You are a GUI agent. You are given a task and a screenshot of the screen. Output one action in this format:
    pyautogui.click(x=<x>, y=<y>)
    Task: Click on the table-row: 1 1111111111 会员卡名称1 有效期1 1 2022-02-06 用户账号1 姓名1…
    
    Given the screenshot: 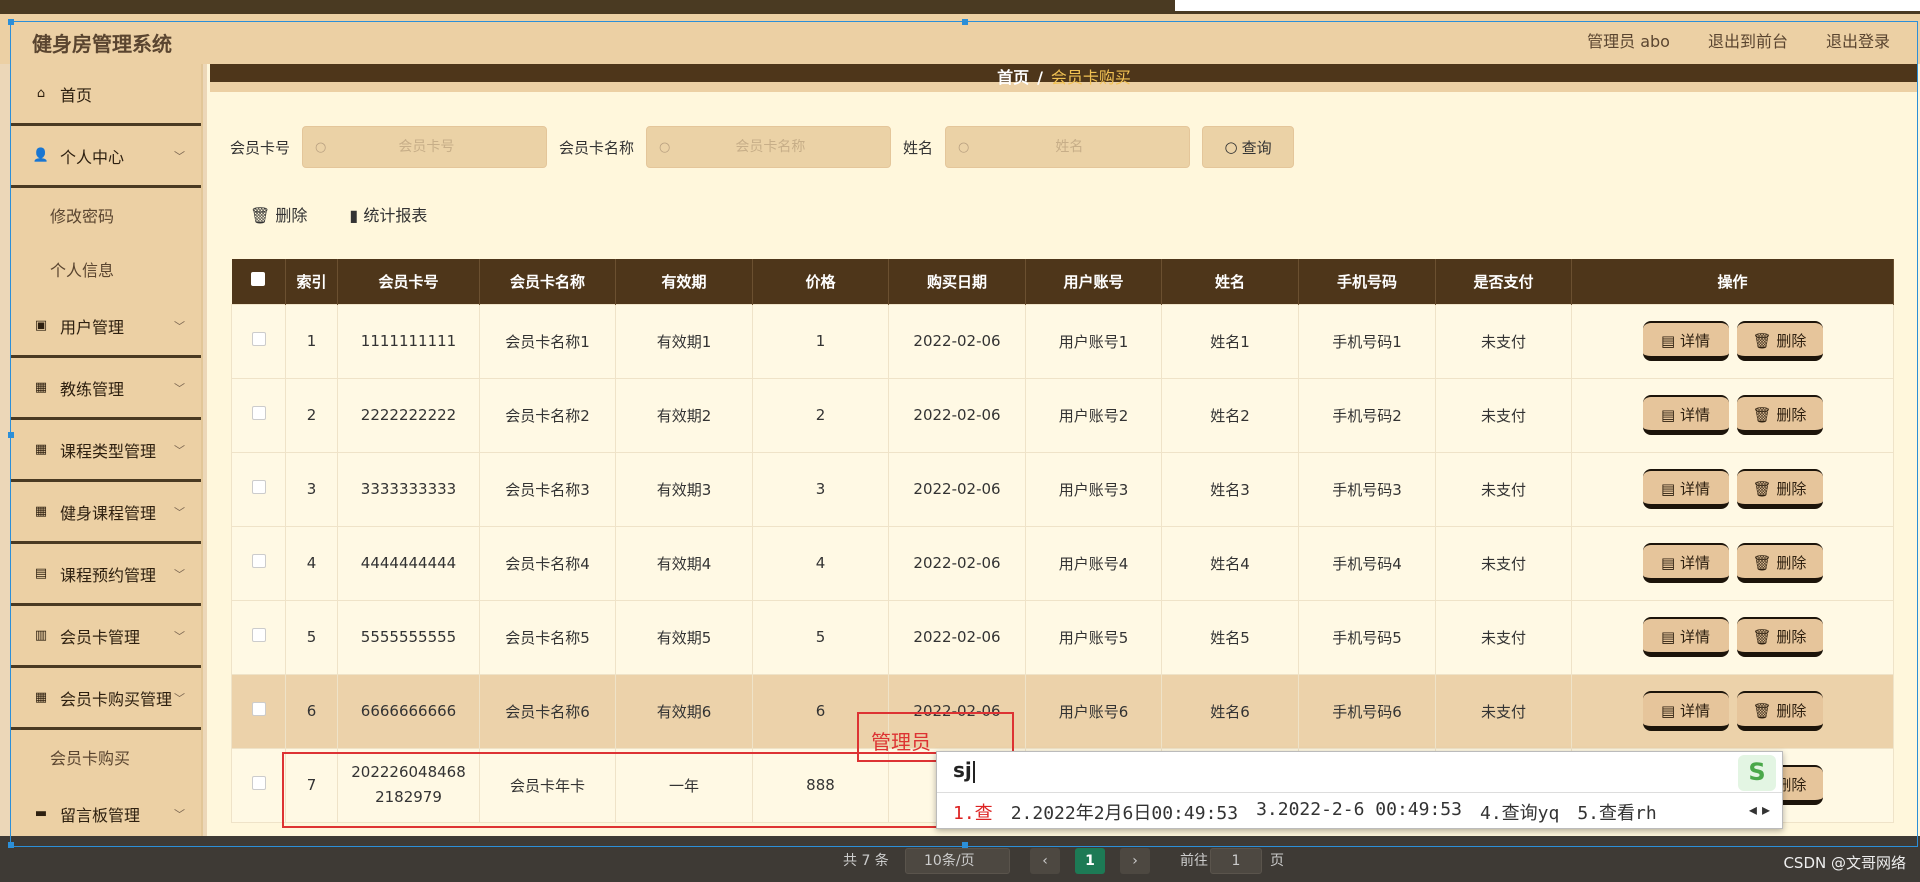 What is the action you would take?
    pyautogui.click(x=1062, y=341)
    